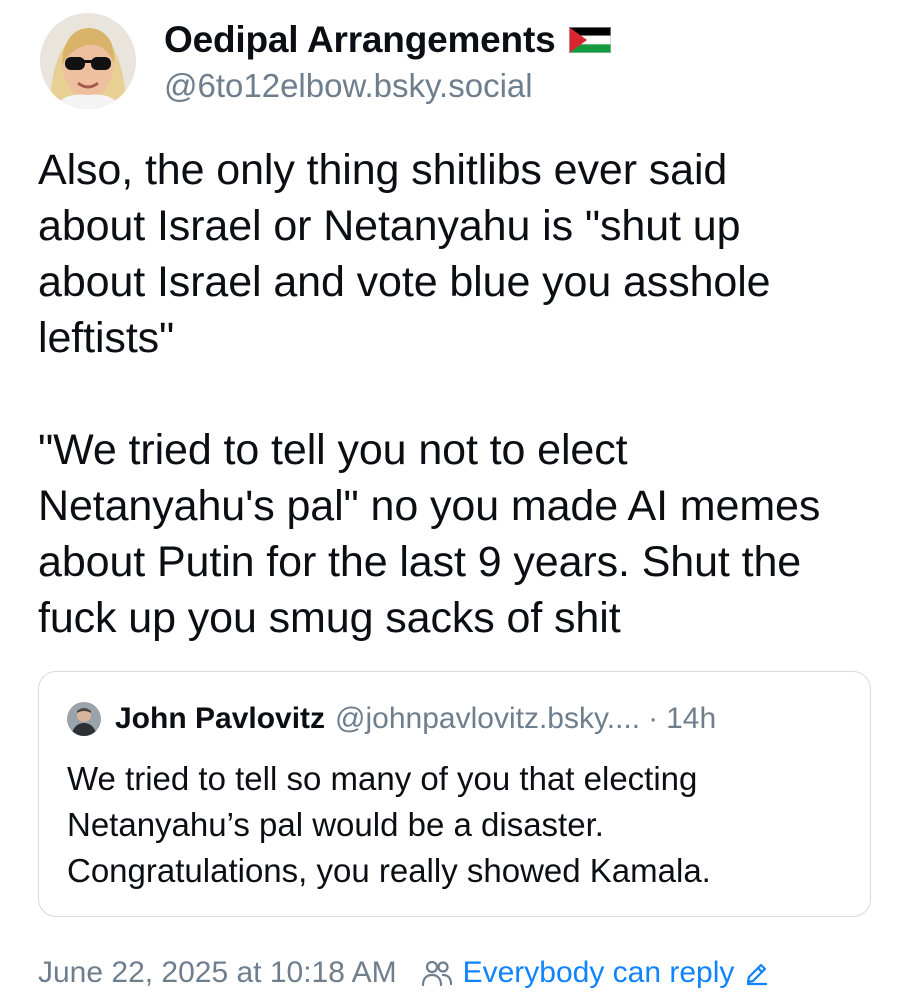 The width and height of the screenshot is (911, 1000). I want to click on people-icon, so click(436, 973).